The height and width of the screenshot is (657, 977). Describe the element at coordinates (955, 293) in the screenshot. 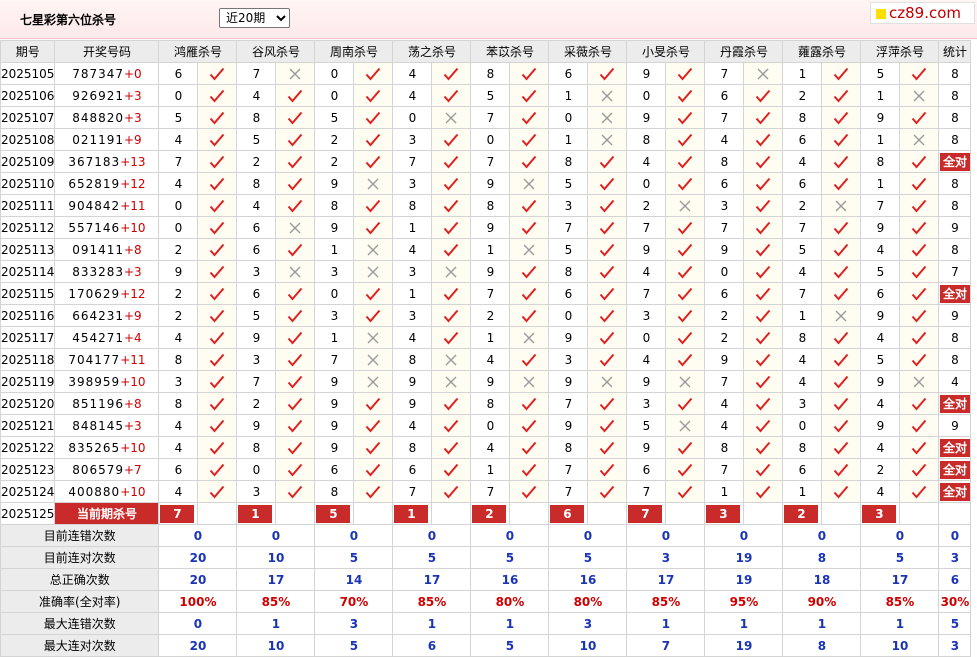

I see `stat-cell: 全对` at that location.